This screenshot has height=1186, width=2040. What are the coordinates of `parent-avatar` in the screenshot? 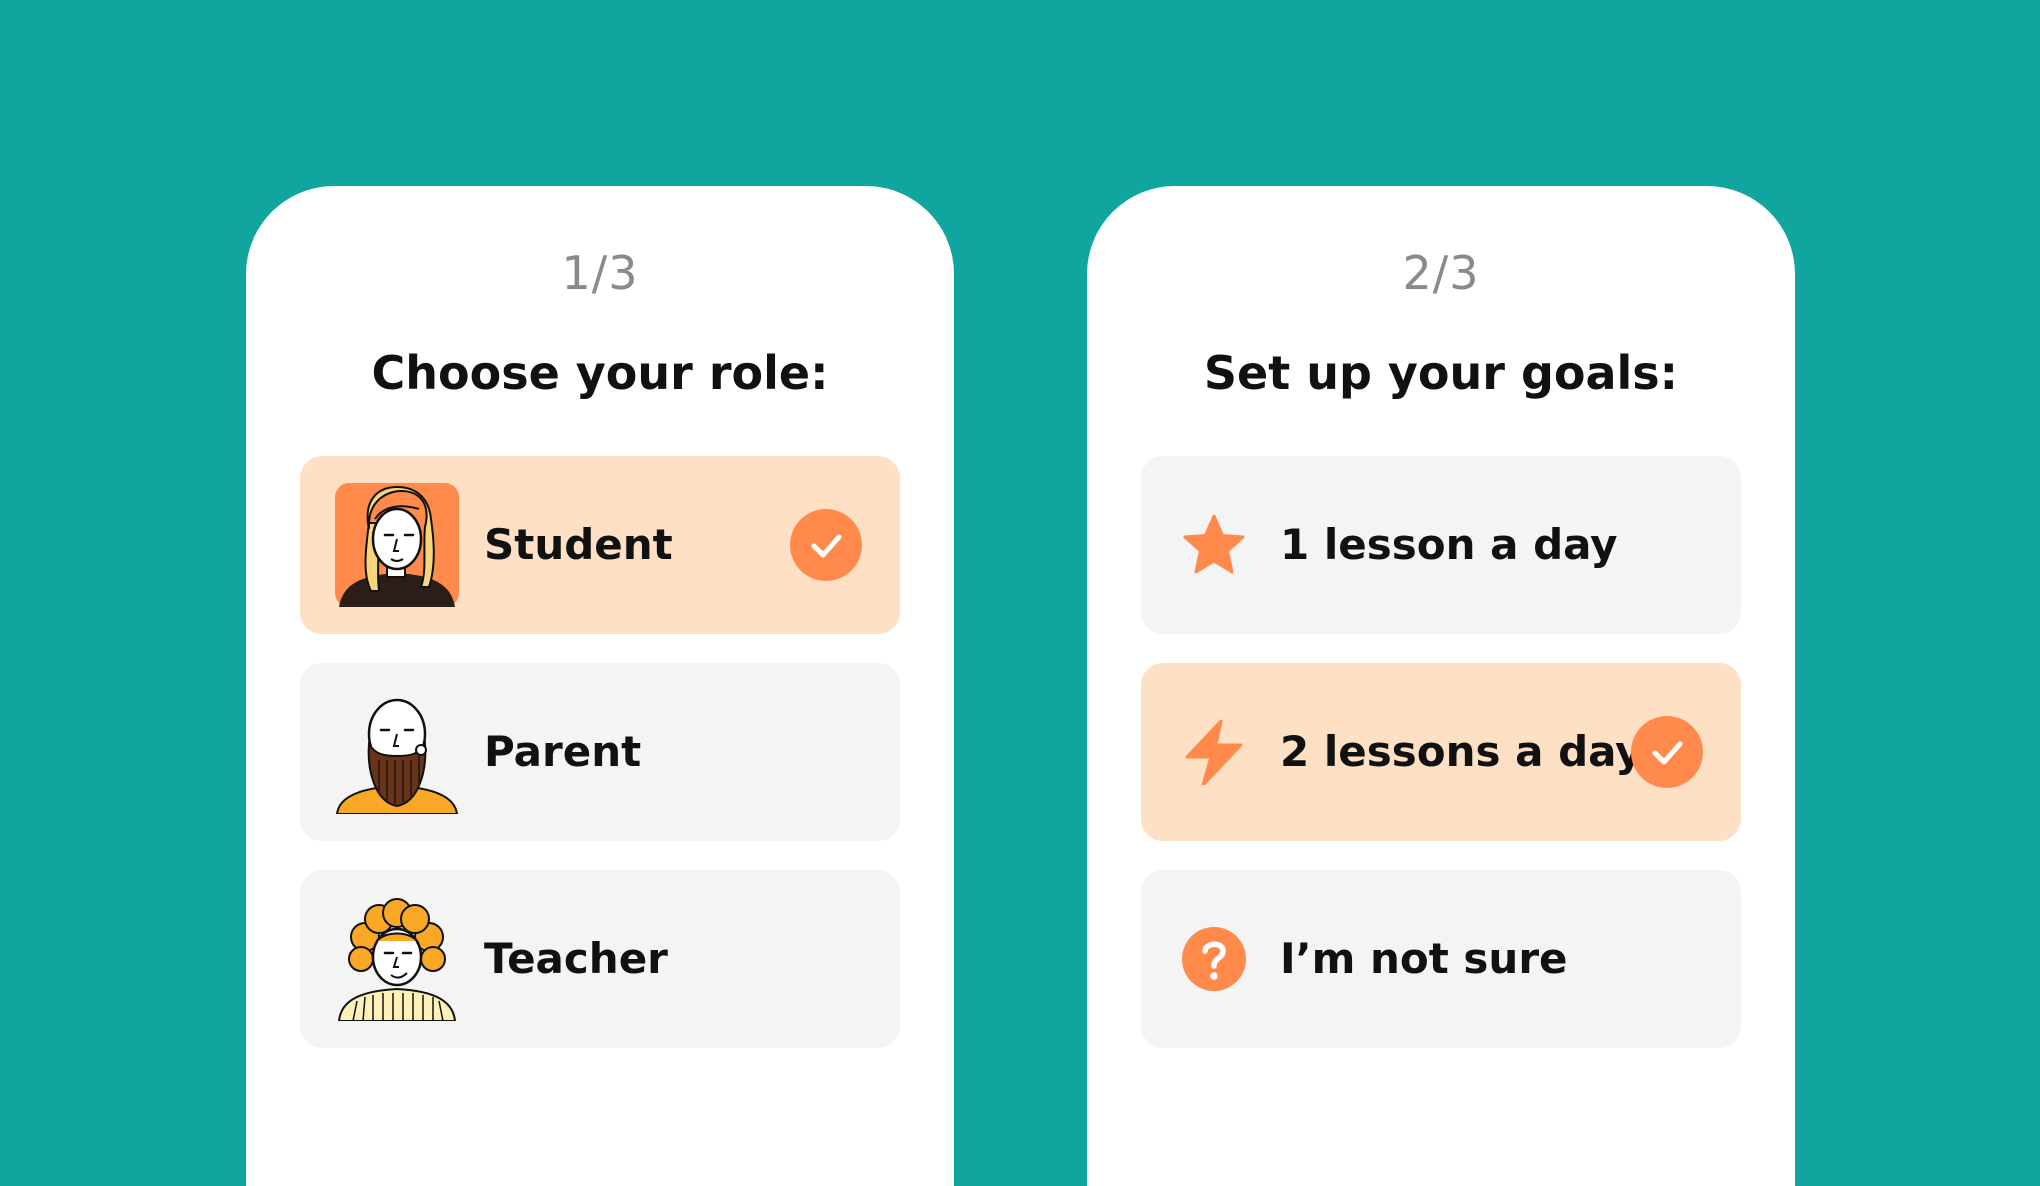 It's located at (397, 752).